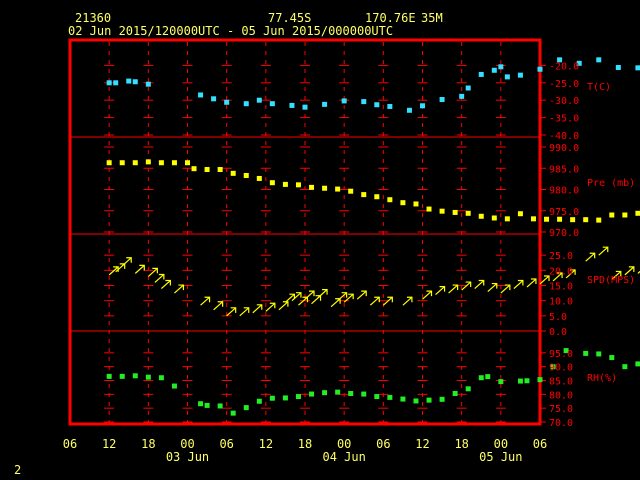  I want to click on y-tick-label: 75.0, so click(561, 409).